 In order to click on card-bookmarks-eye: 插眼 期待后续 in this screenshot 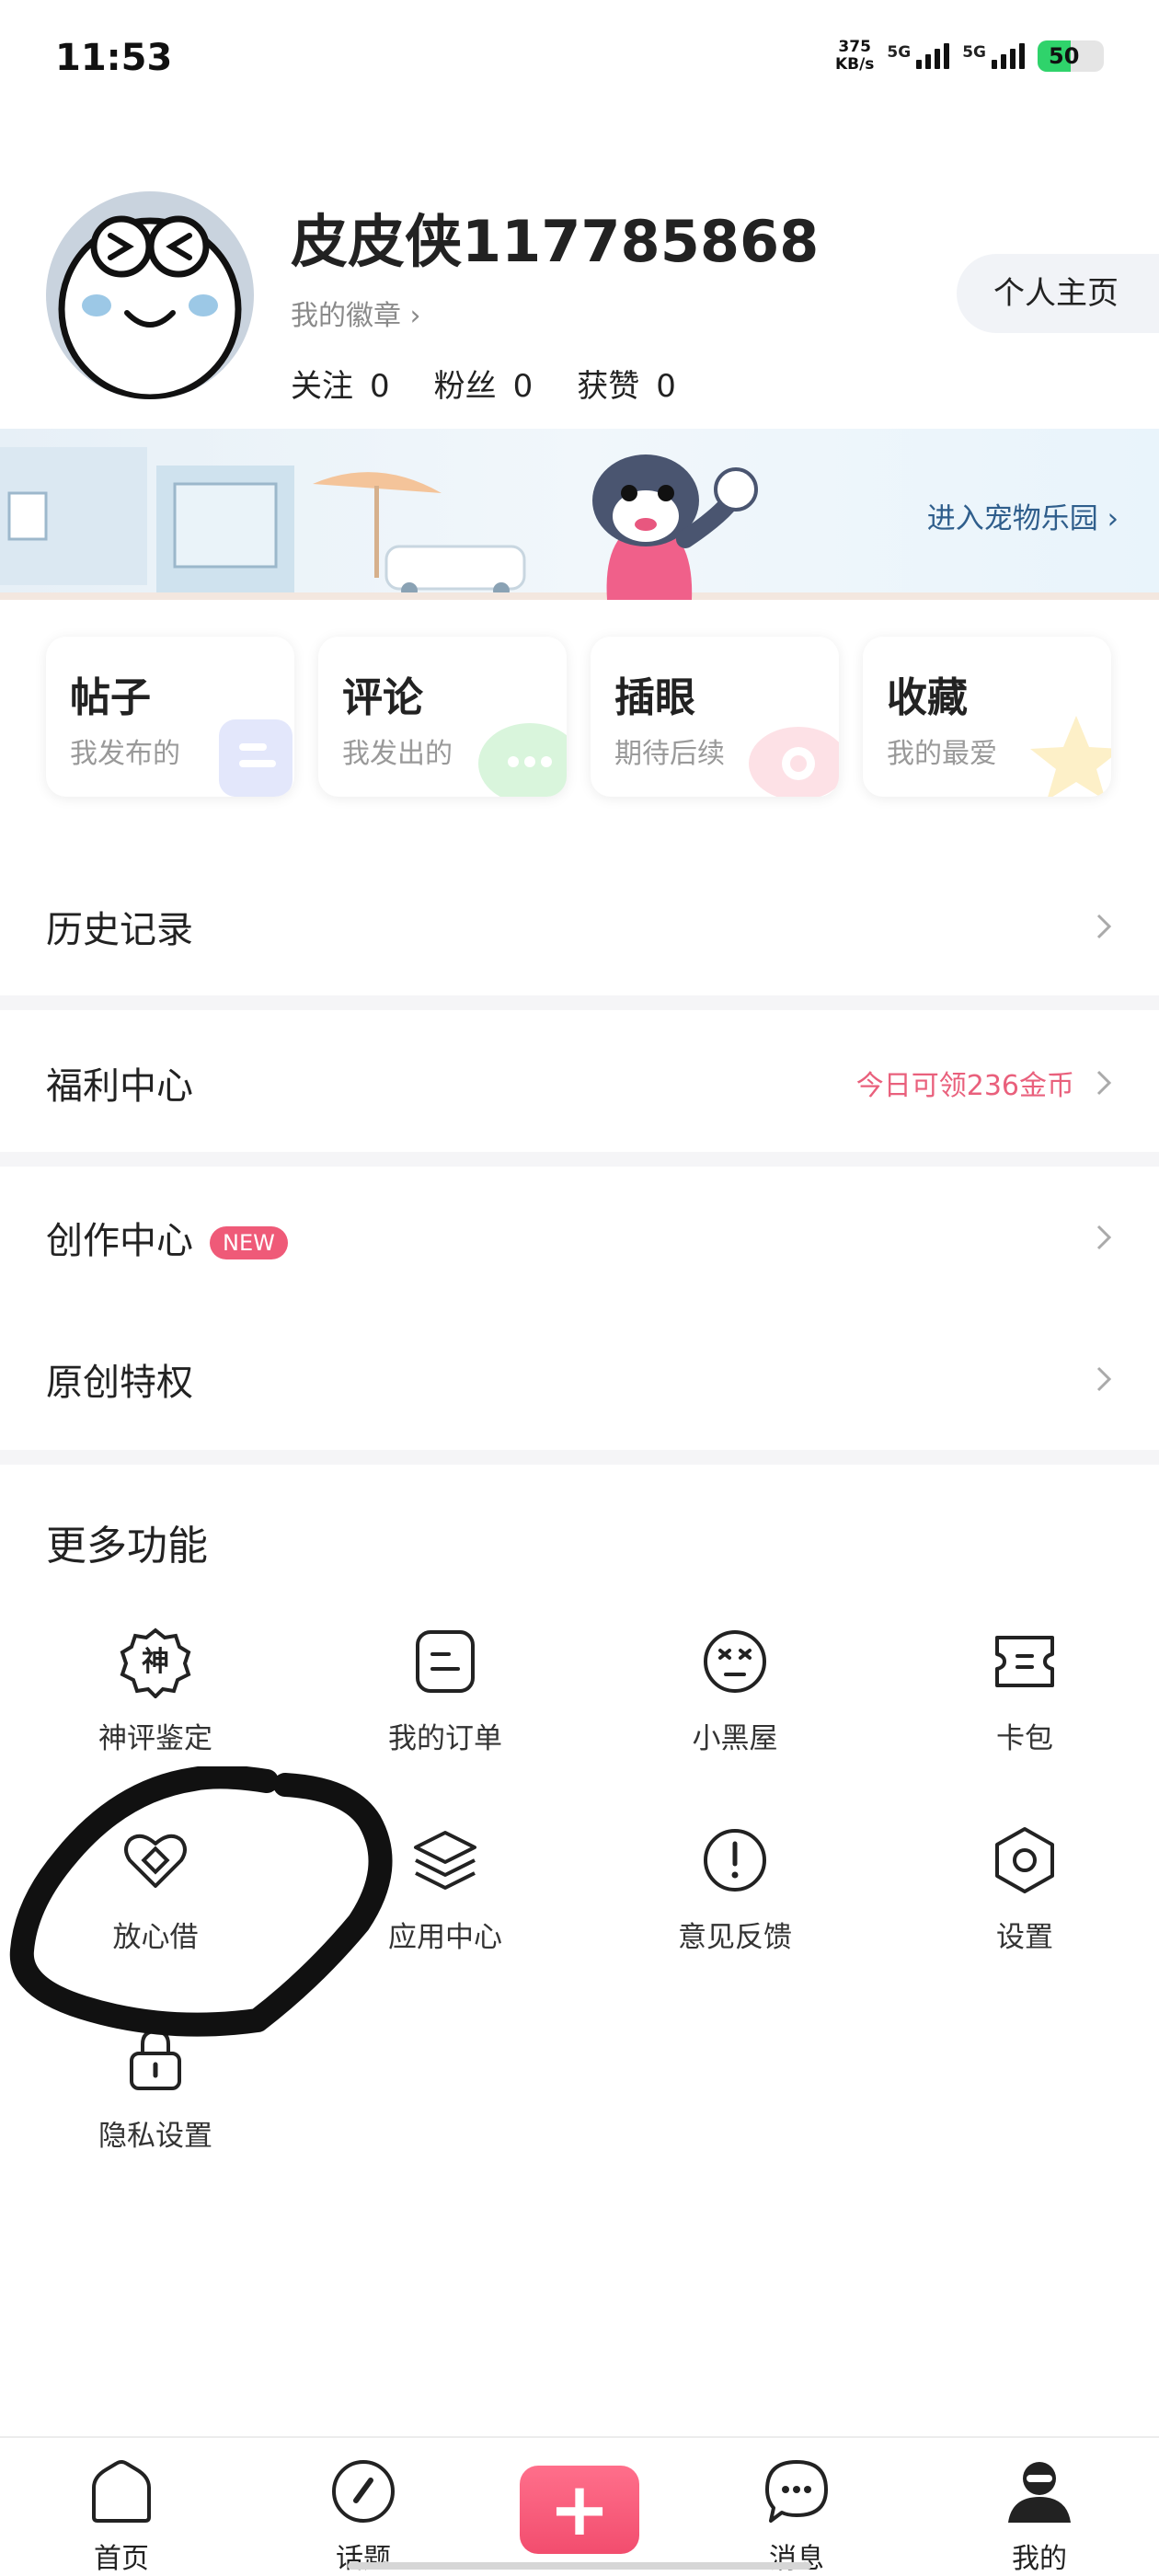, I will do `click(715, 717)`.